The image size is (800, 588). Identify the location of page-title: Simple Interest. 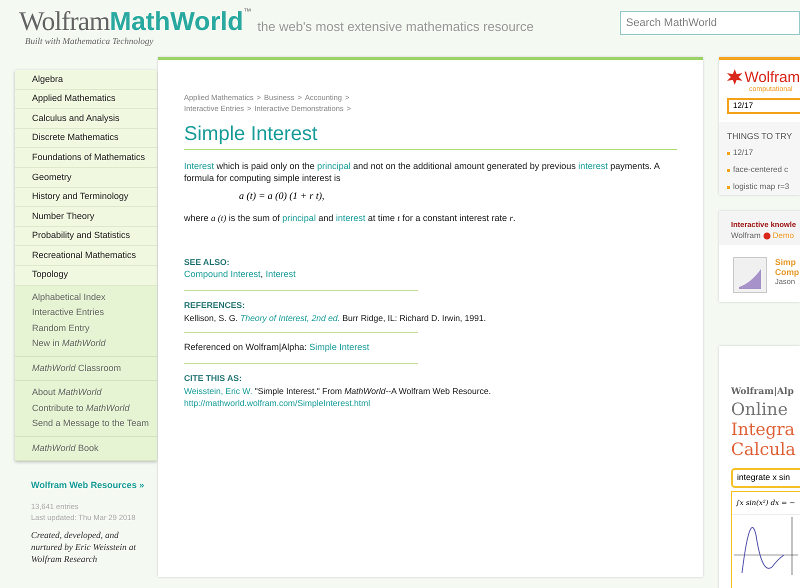
(430, 135).